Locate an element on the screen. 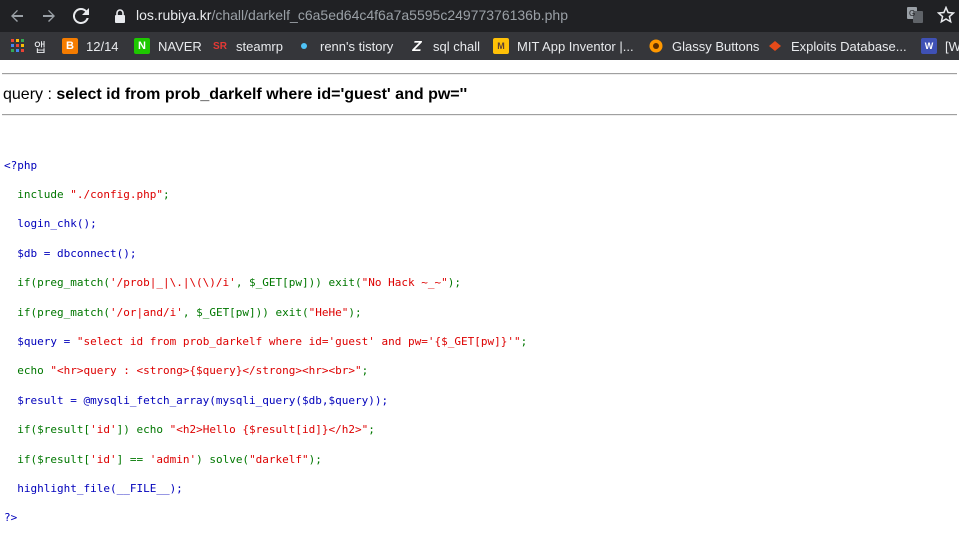 The width and height of the screenshot is (959, 555). apps-icon is located at coordinates (18, 46).